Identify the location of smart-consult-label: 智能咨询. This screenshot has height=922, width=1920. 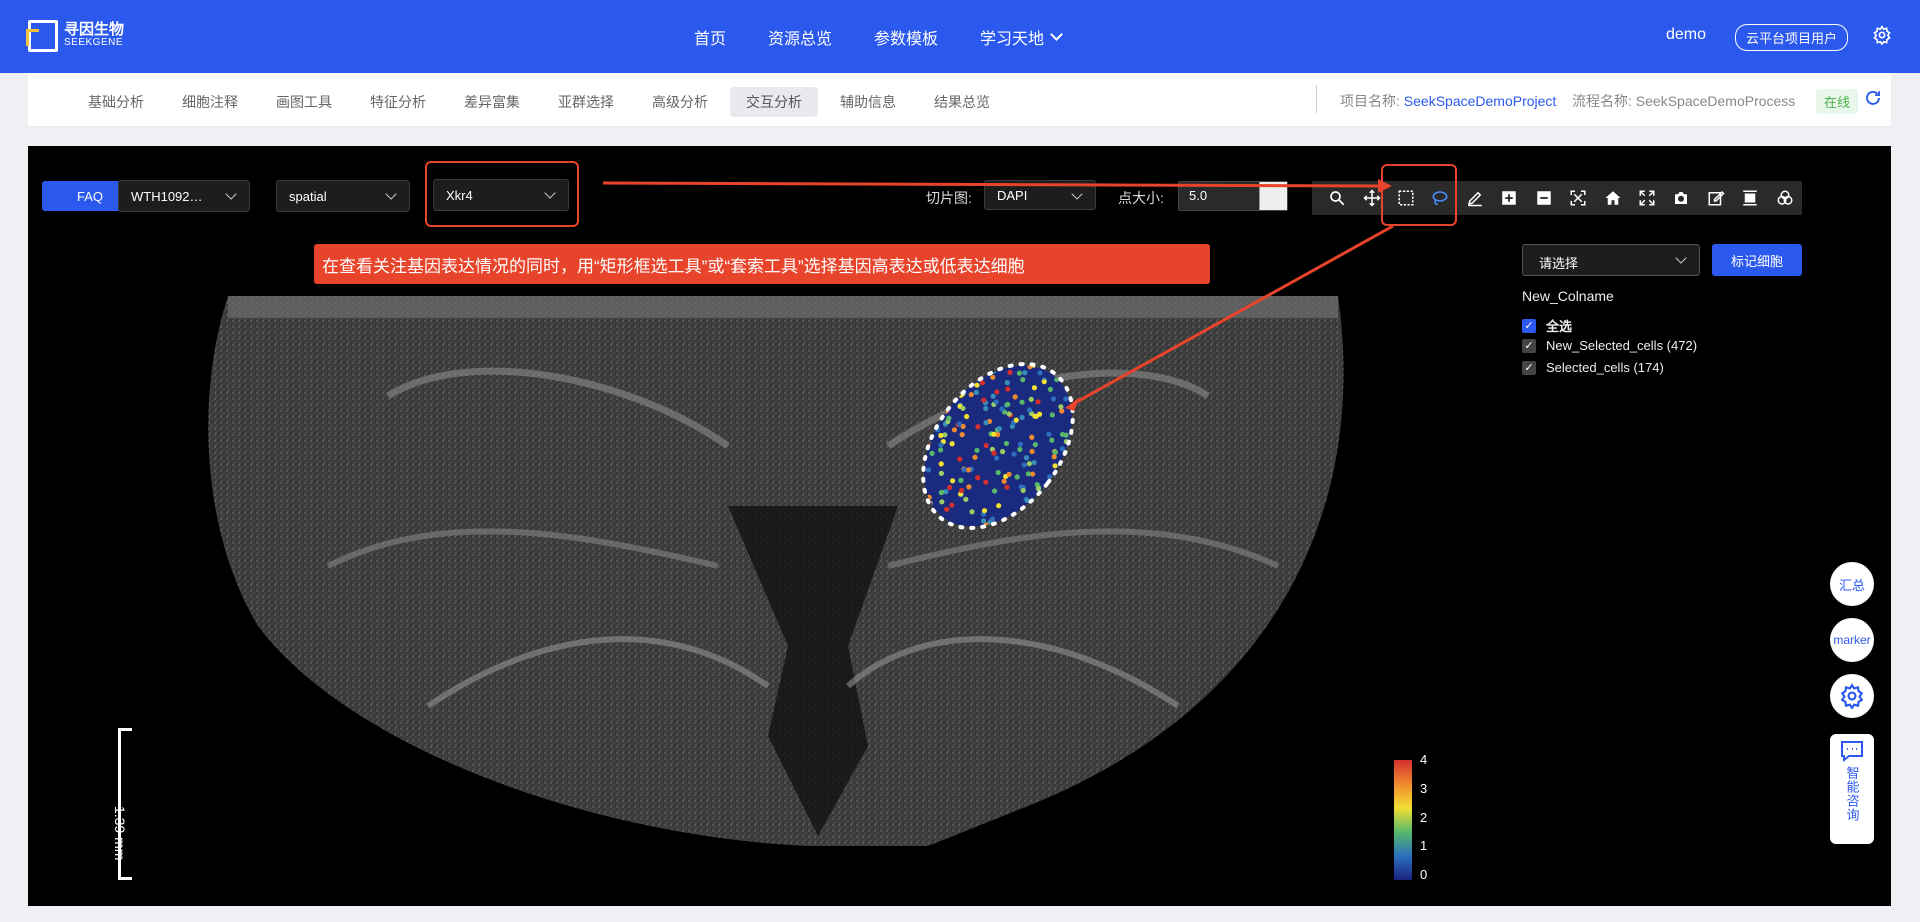
(1852, 794).